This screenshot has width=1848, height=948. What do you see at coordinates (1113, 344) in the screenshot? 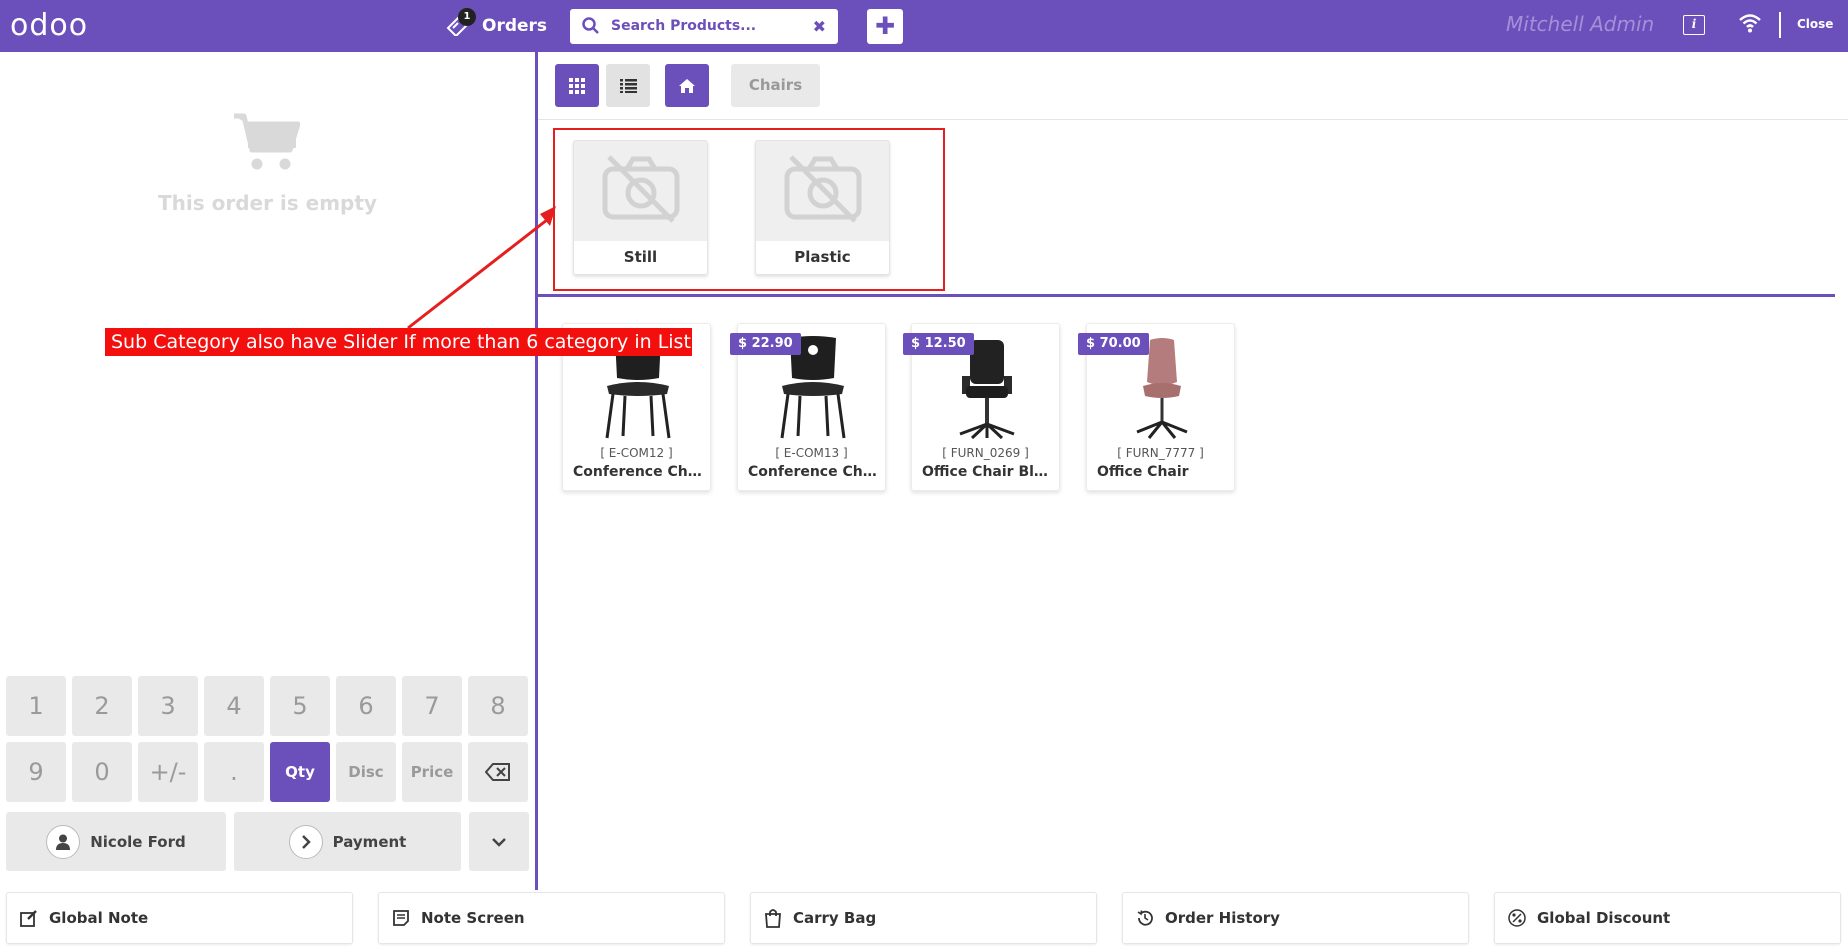
I see `price-tag: $ 70.00` at bounding box center [1113, 344].